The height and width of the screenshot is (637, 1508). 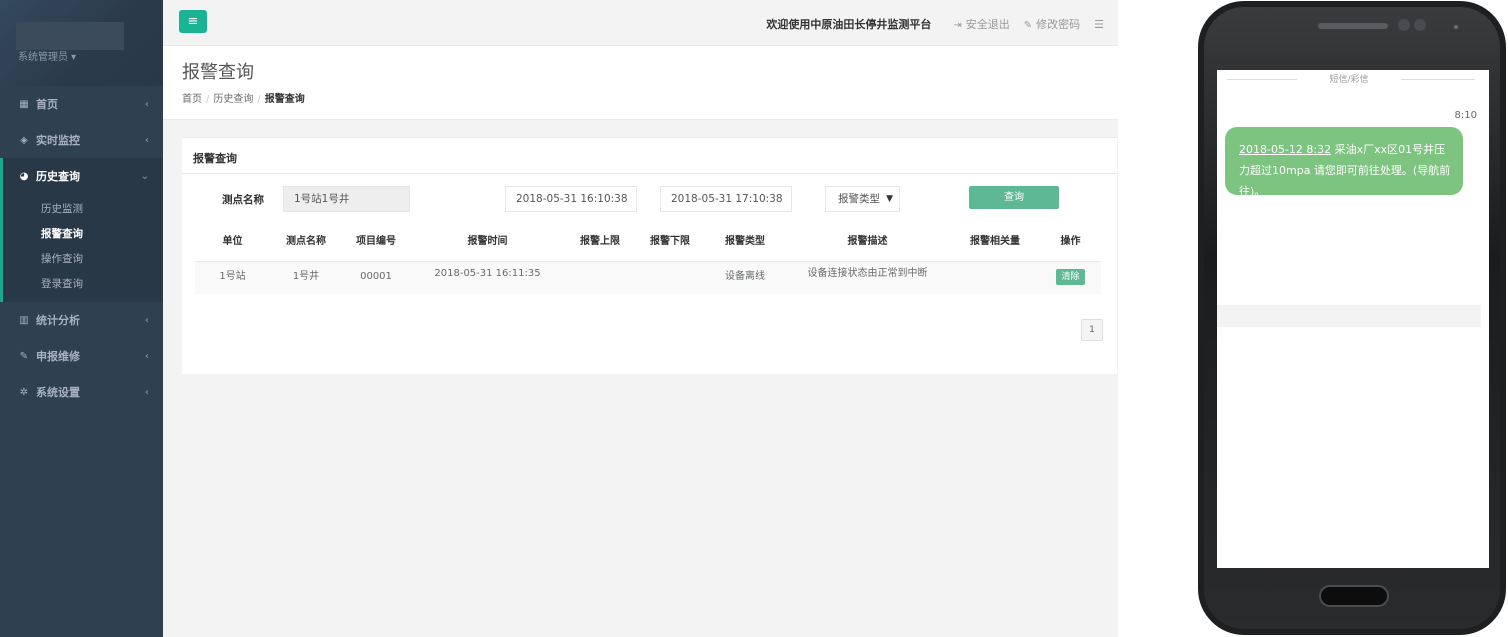 What do you see at coordinates (24, 320) in the screenshot?
I see `bar-chart-icon: ▥` at bounding box center [24, 320].